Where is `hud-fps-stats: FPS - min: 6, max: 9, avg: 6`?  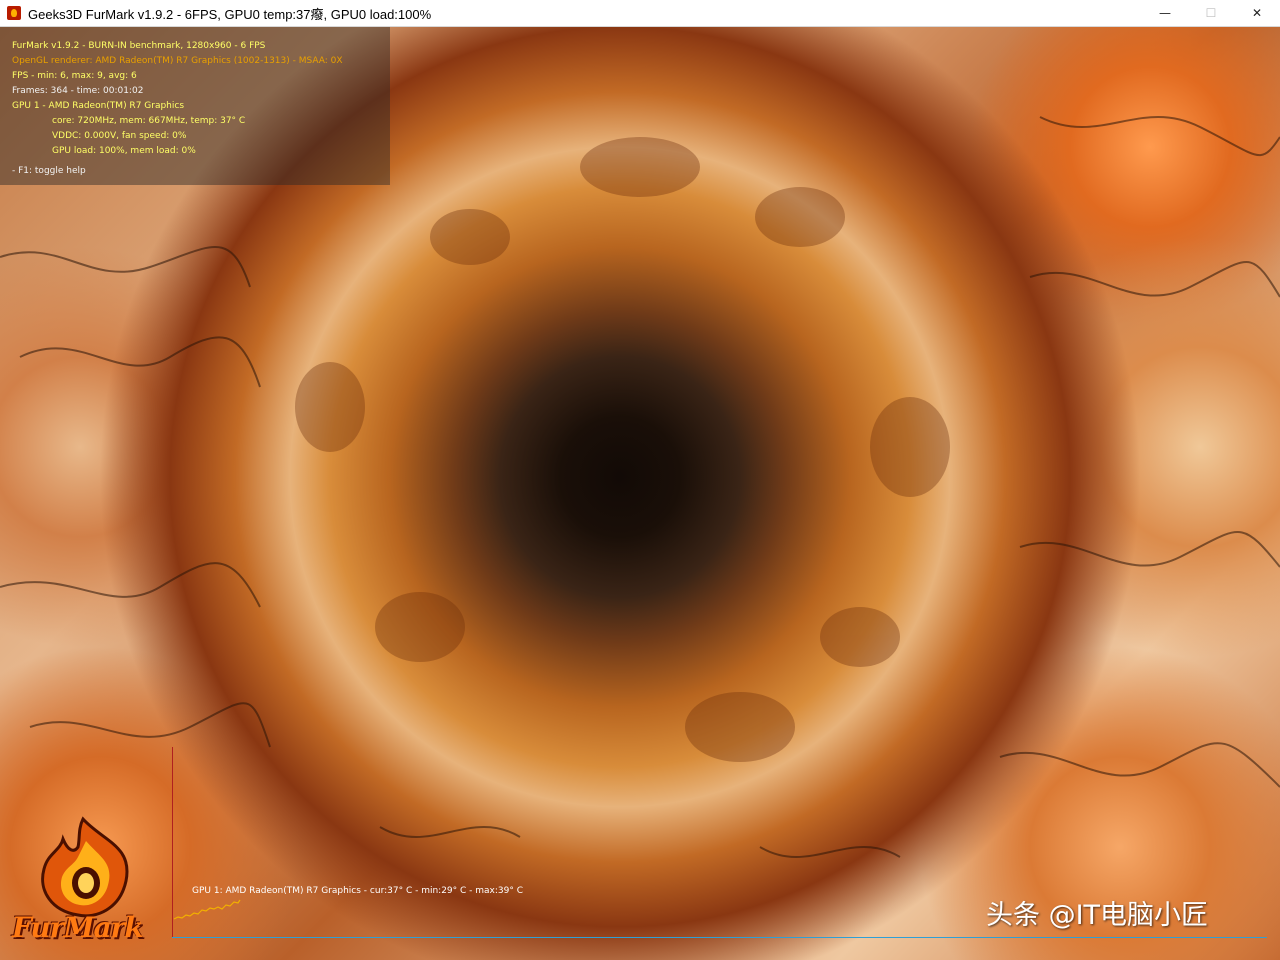
hud-fps-stats: FPS - min: 6, max: 9, avg: 6 is located at coordinates (74, 76).